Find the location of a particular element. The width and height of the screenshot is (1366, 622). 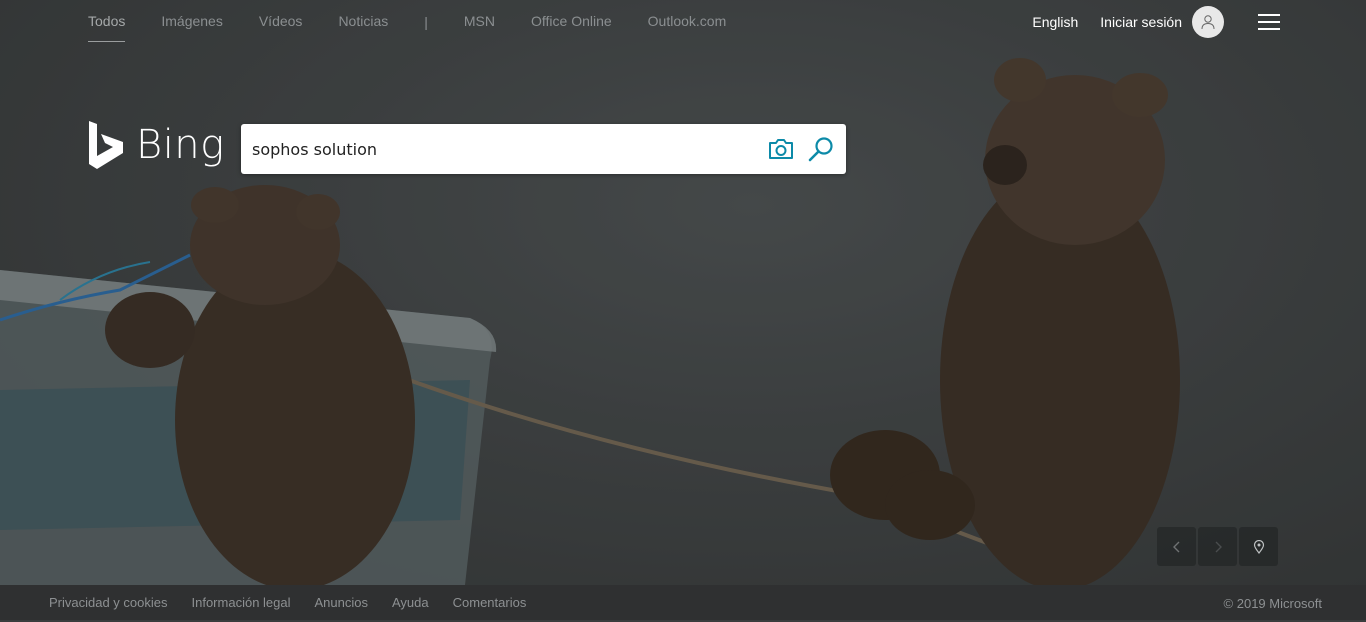

chevron-right-icon is located at coordinates (1218, 546).